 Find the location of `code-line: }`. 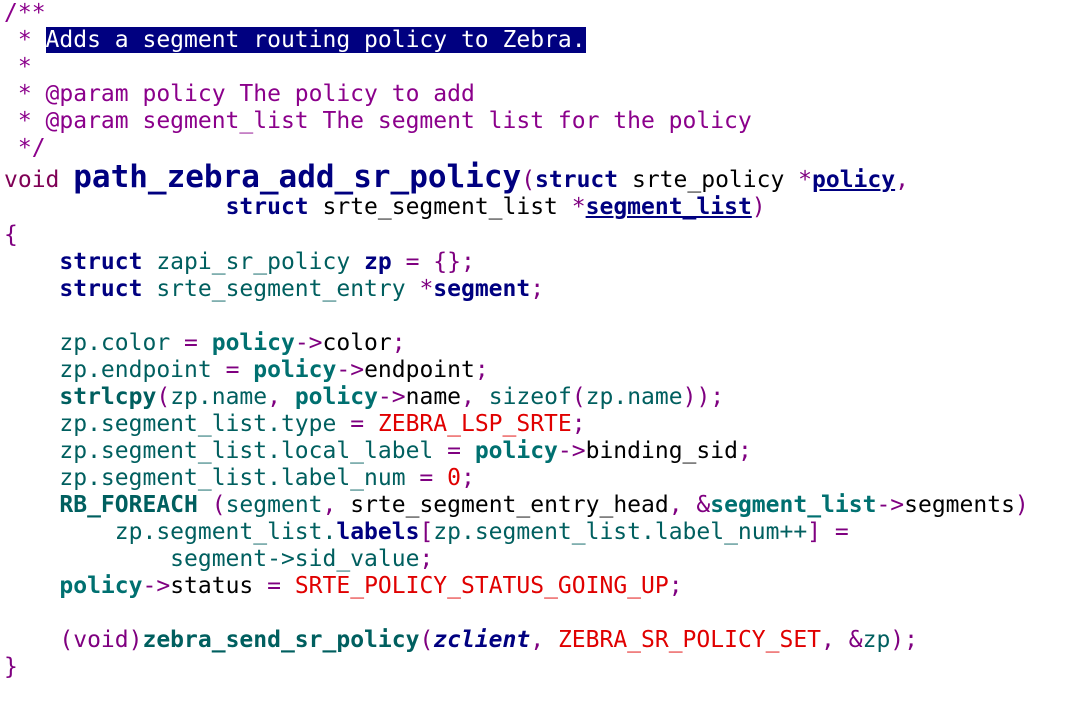

code-line: } is located at coordinates (544, 667).